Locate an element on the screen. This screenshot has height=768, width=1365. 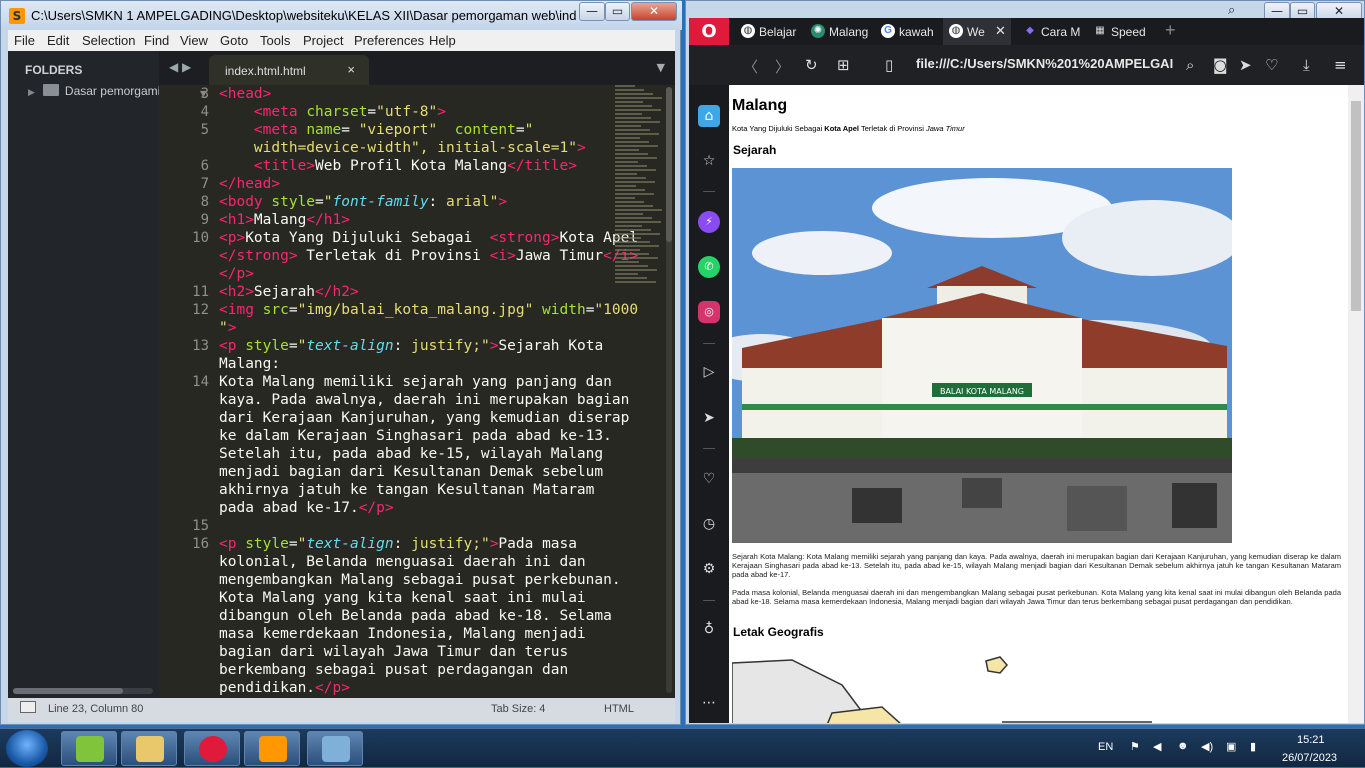
messenger-icon: ⚡ is located at coordinates (709, 222).